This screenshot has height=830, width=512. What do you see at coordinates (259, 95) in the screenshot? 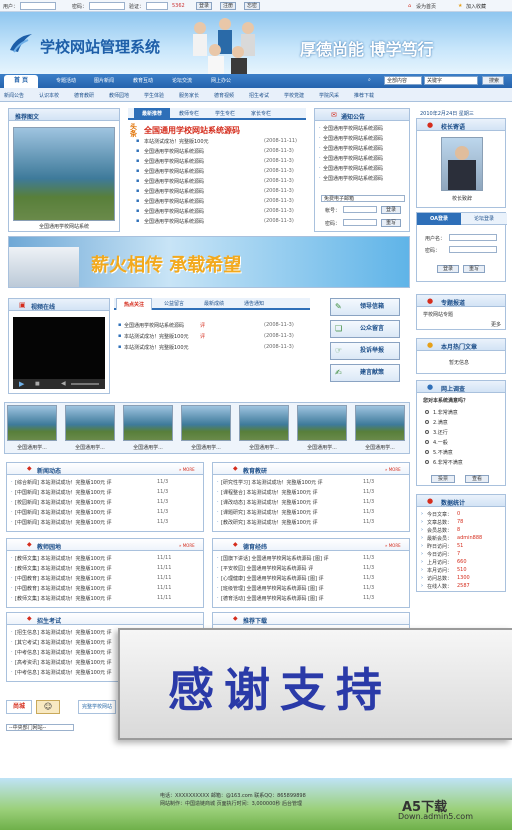
I see `subnav-item: 招生考试` at bounding box center [259, 95].